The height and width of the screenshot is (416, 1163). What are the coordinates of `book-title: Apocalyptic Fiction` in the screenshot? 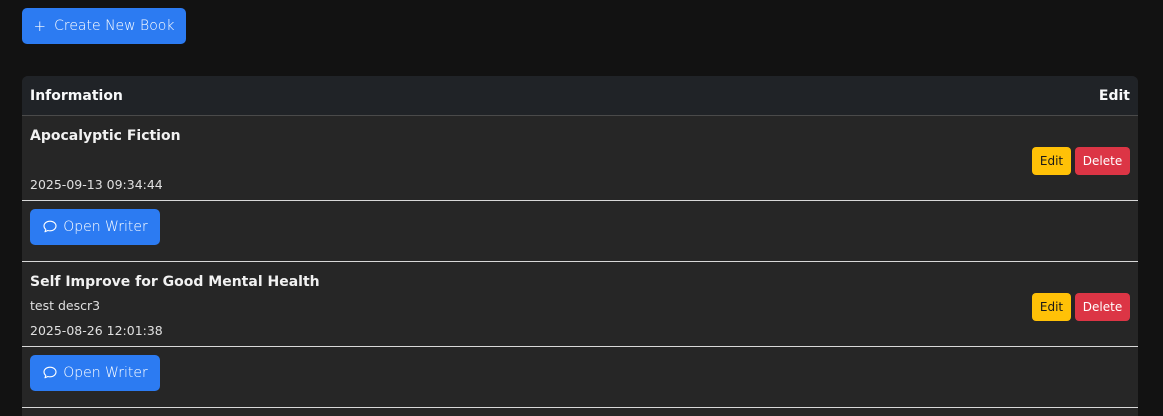 It's located at (105, 136).